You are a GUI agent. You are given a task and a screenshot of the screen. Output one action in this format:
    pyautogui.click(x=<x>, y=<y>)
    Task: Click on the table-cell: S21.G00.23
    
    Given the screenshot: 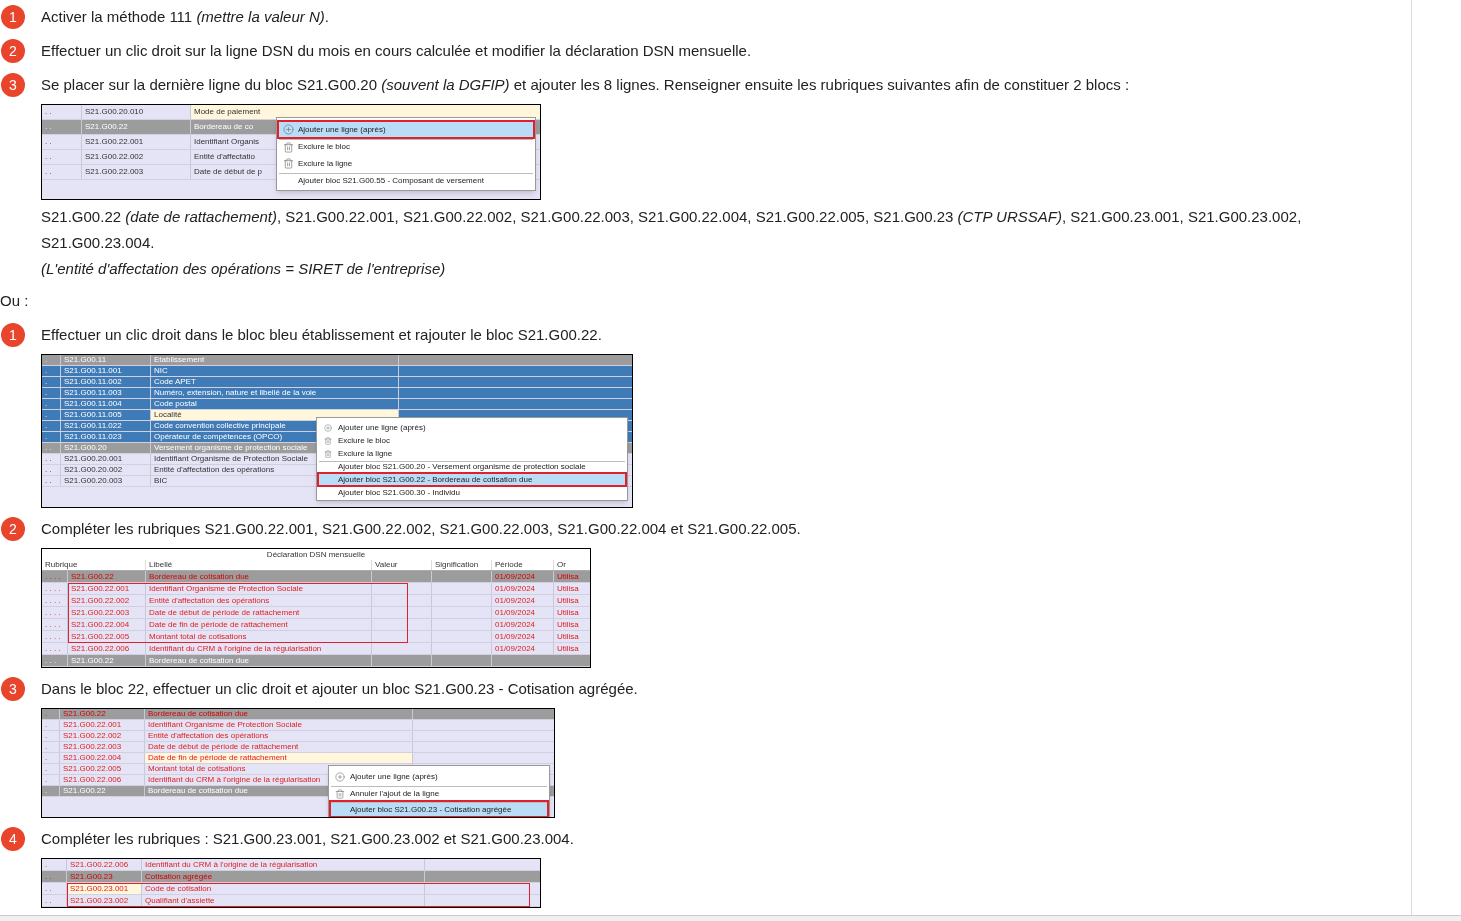 What is the action you would take?
    pyautogui.click(x=104, y=876)
    